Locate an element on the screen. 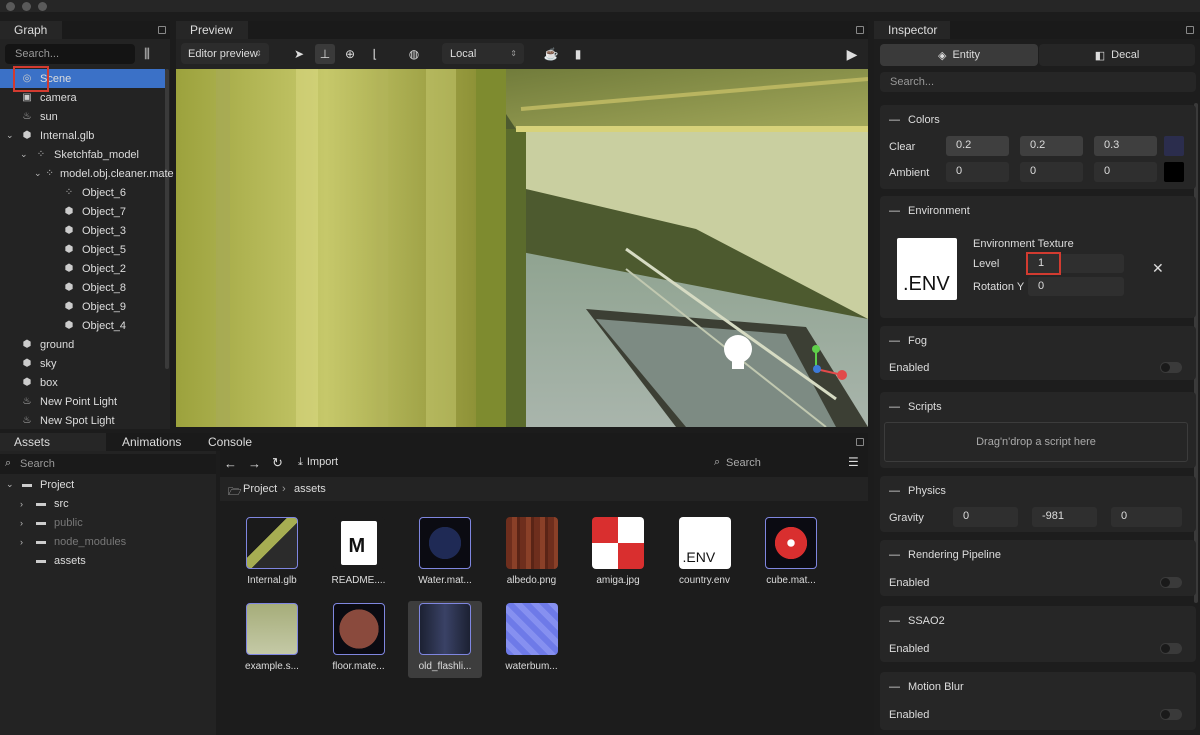  forward-arrow-icon: → is located at coordinates (254, 463).